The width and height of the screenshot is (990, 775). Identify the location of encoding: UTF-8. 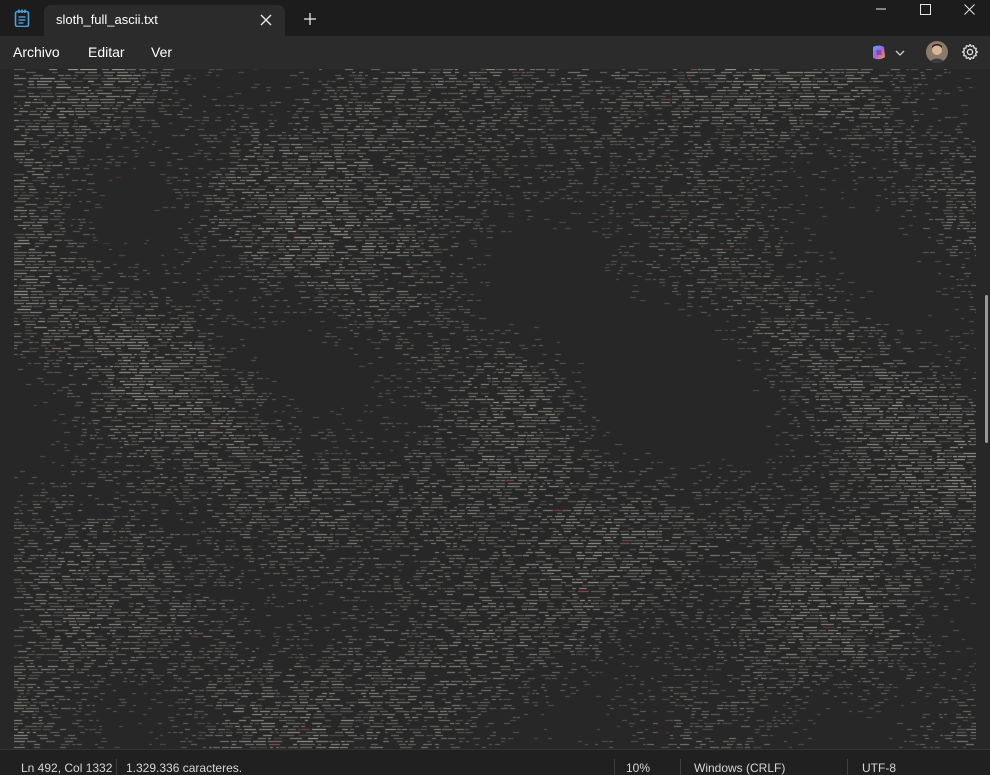
(879, 768).